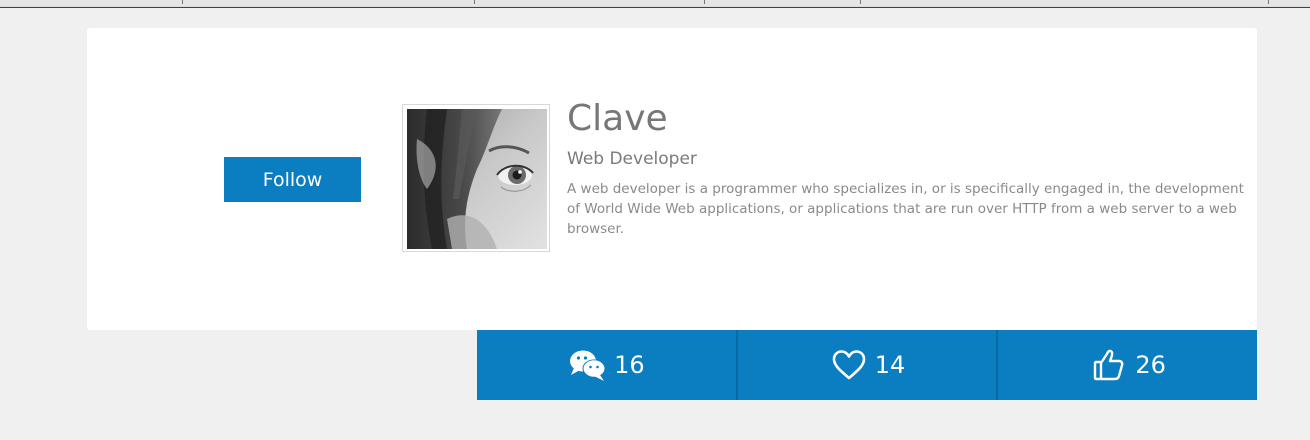 The width and height of the screenshot is (1310, 440). I want to click on stats-bar: 16 14 26, so click(867, 365).